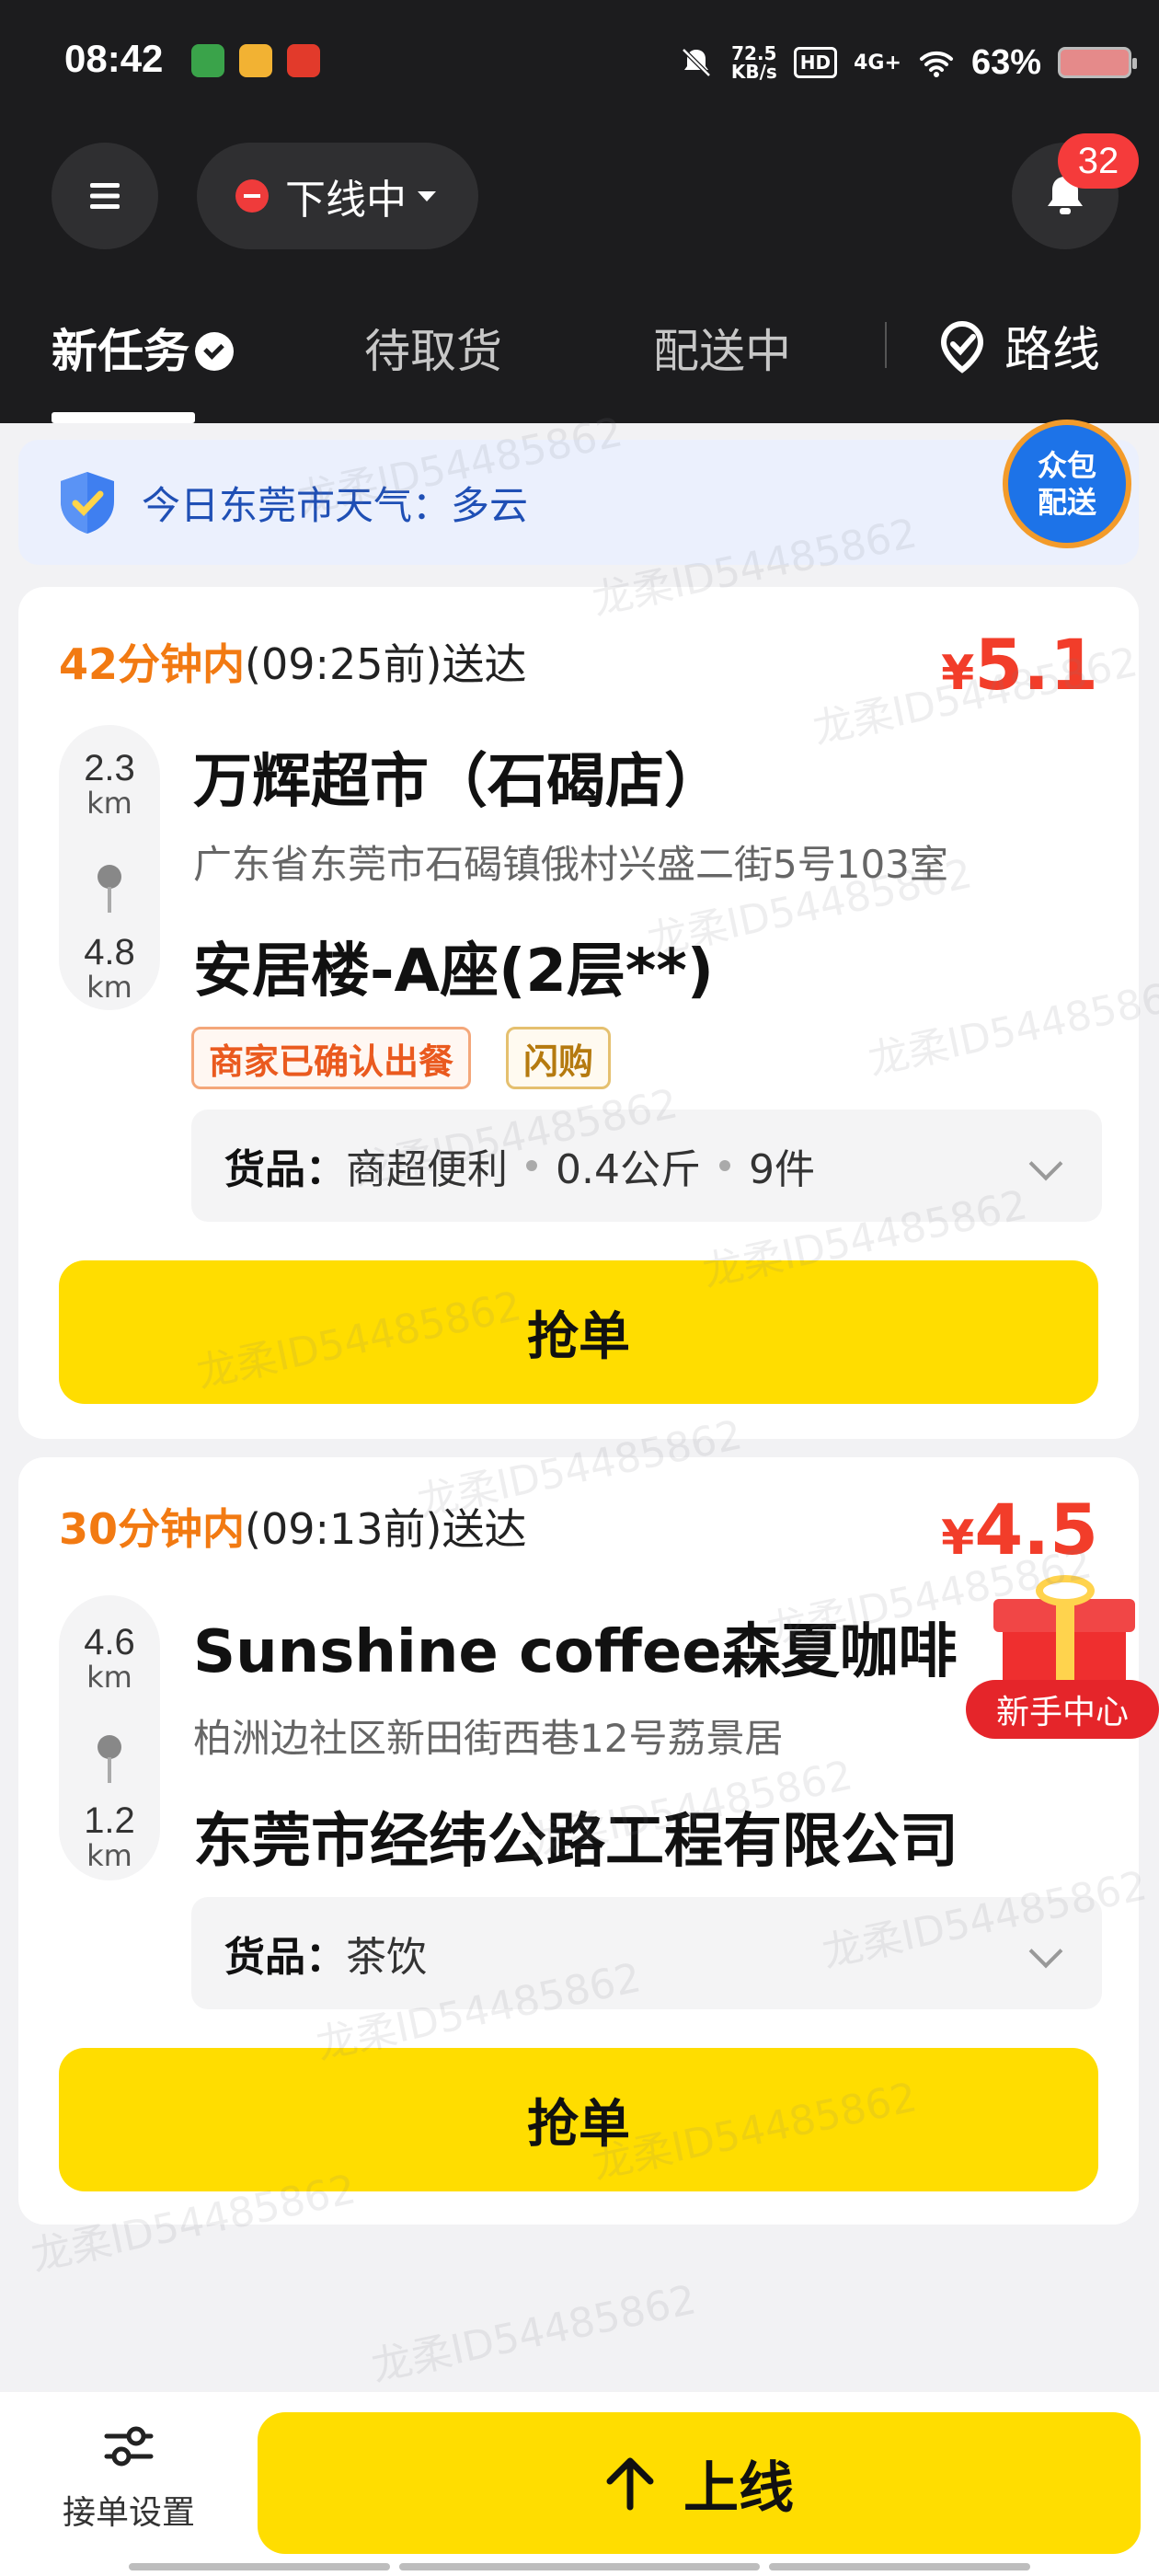  I want to click on hamburger-icon, so click(105, 196).